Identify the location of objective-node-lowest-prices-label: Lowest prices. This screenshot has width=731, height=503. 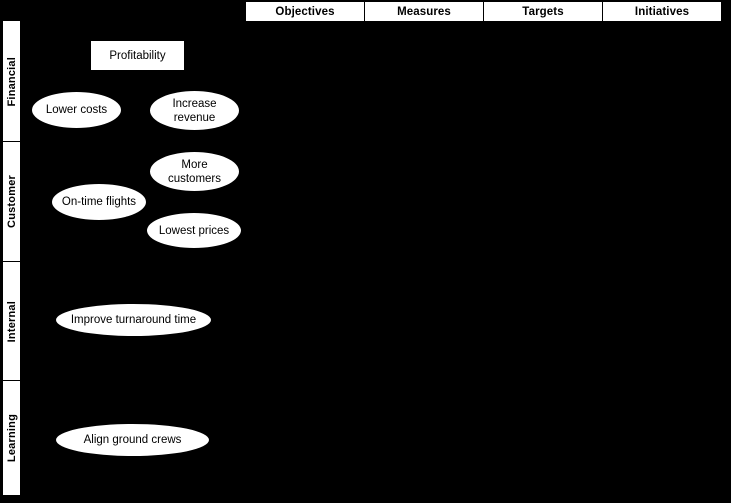
(194, 230).